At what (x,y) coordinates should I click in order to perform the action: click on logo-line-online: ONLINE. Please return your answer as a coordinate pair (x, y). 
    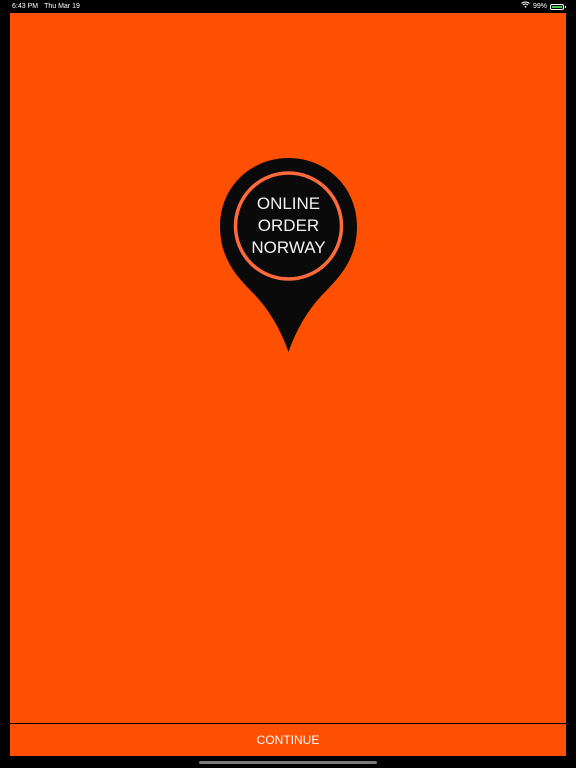
    Looking at the image, I should click on (288, 203).